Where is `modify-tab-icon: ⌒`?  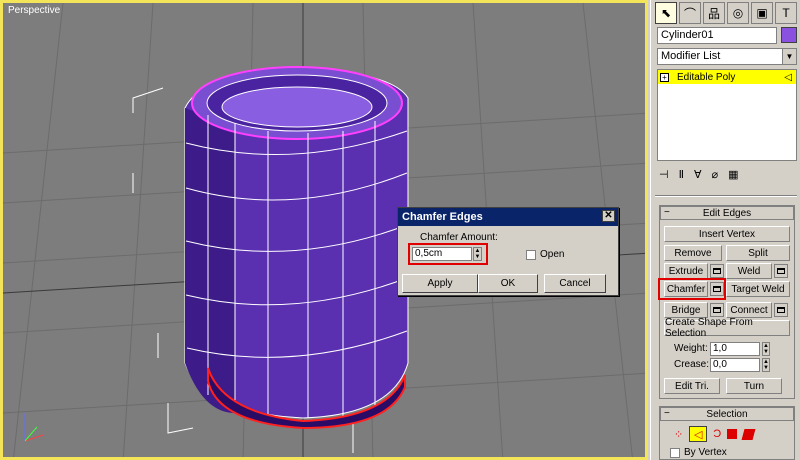 modify-tab-icon: ⌒ is located at coordinates (690, 13).